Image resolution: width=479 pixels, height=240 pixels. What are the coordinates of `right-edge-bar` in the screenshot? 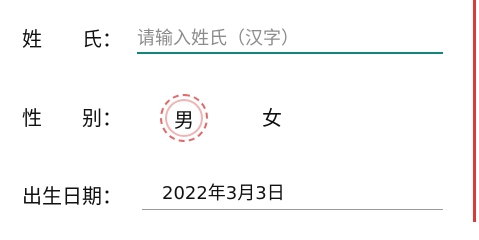 It's located at (474, 111).